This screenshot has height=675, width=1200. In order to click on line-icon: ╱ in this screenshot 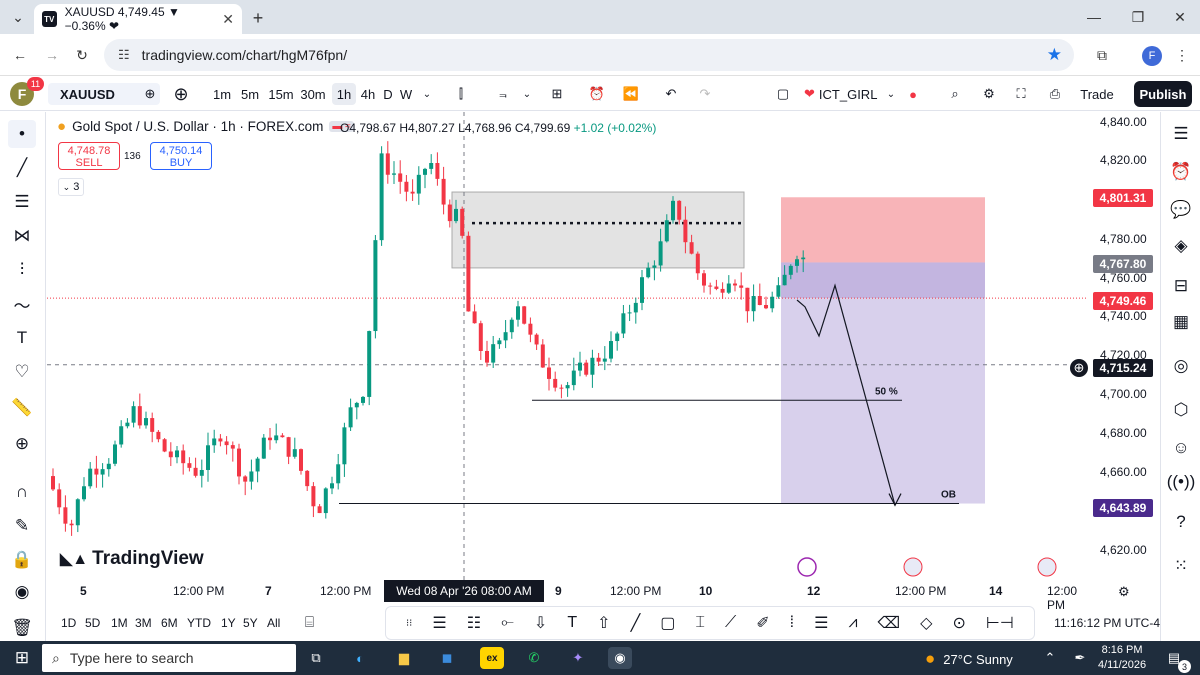, I will do `click(636, 623)`.